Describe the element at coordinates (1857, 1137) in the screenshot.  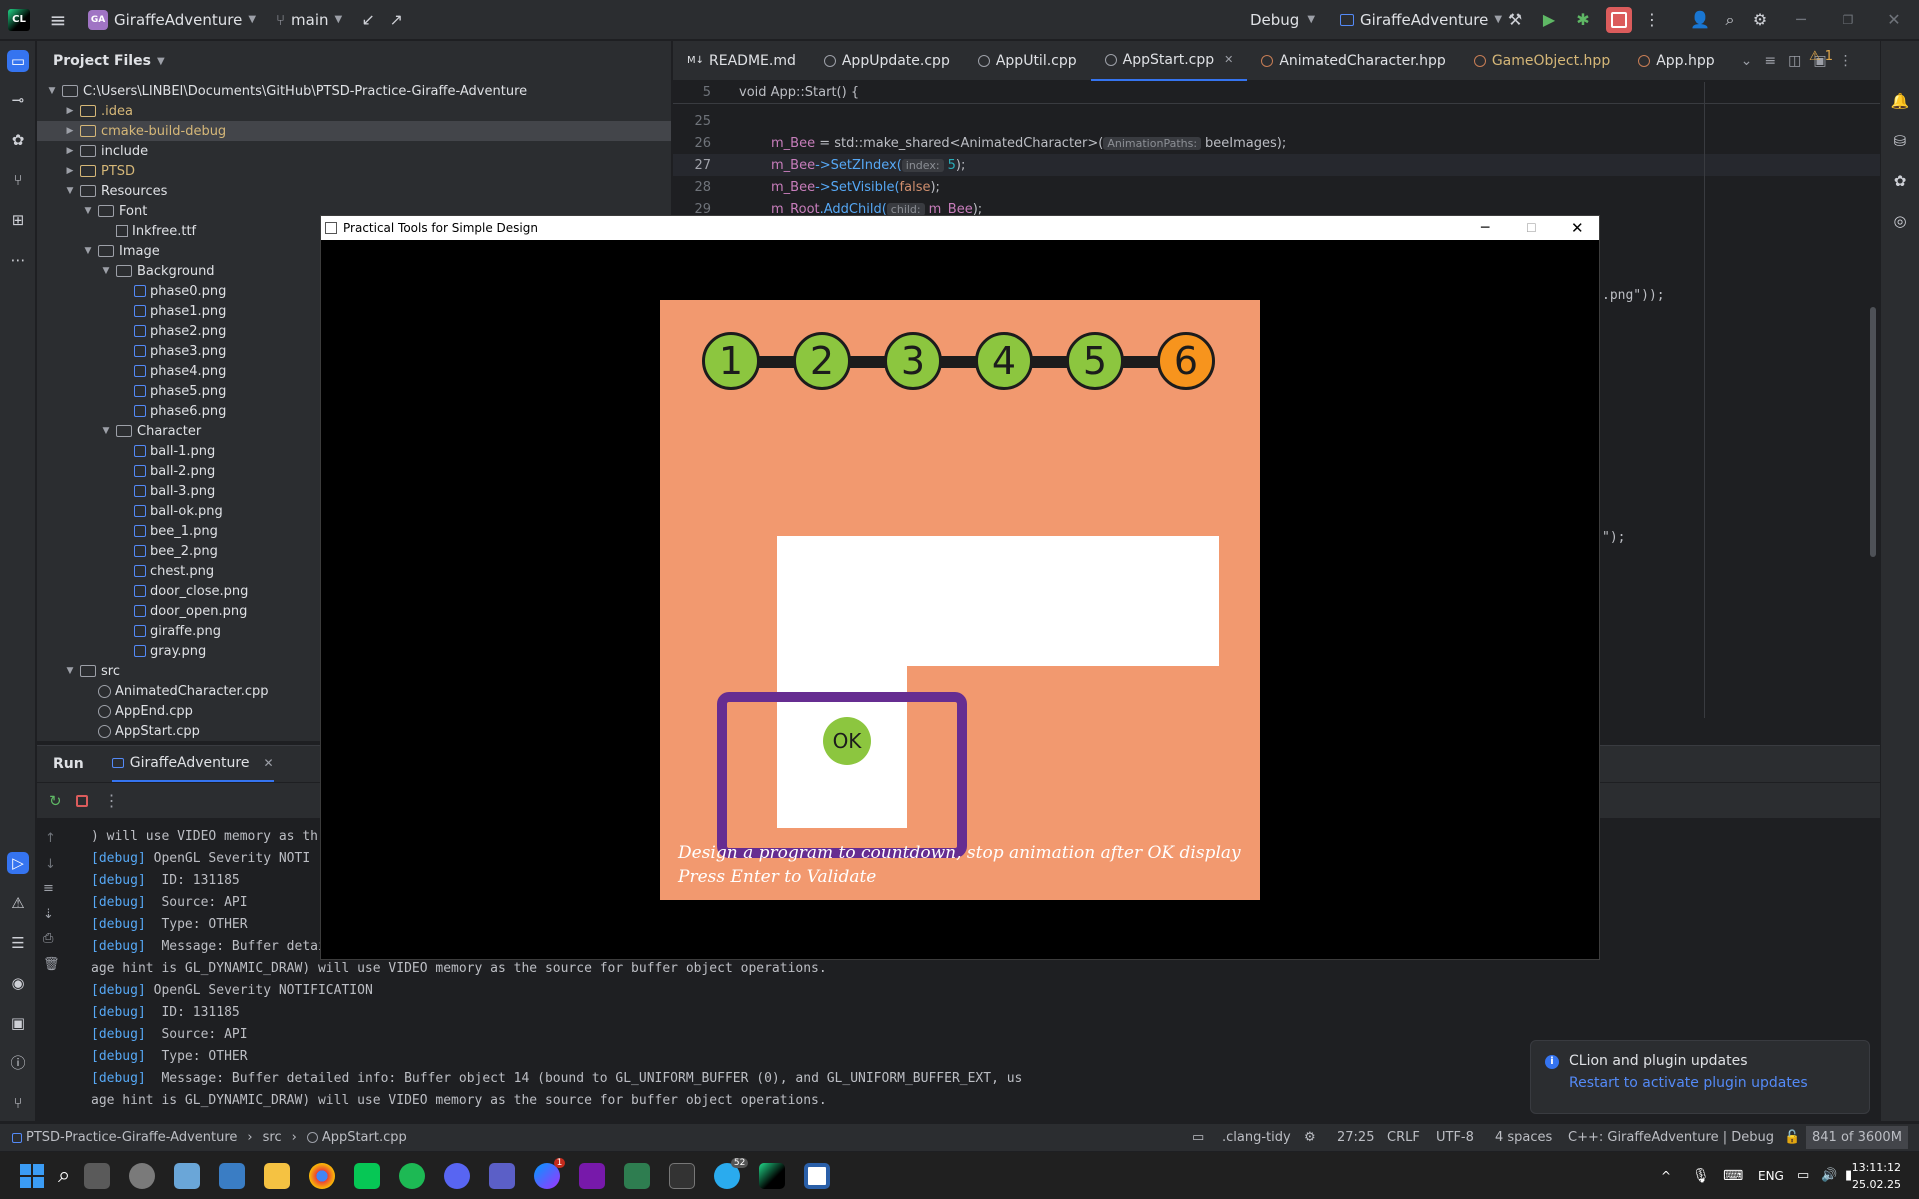
I see `memory-indicator: 841 of 3600M` at that location.